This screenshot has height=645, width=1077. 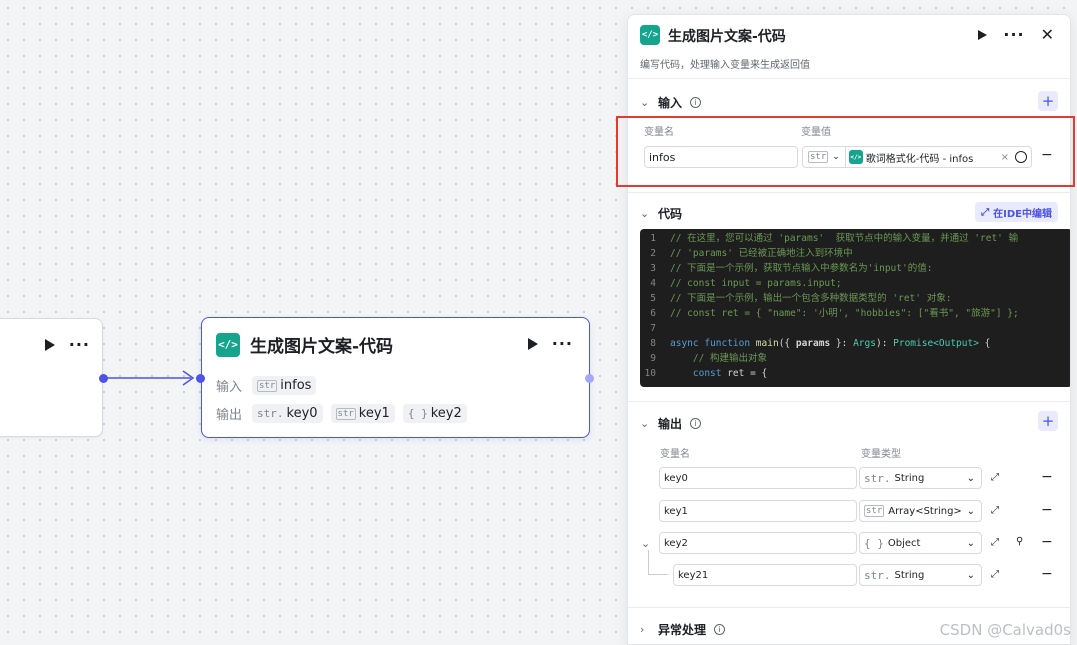 I want to click on tree-connector, so click(x=658, y=562).